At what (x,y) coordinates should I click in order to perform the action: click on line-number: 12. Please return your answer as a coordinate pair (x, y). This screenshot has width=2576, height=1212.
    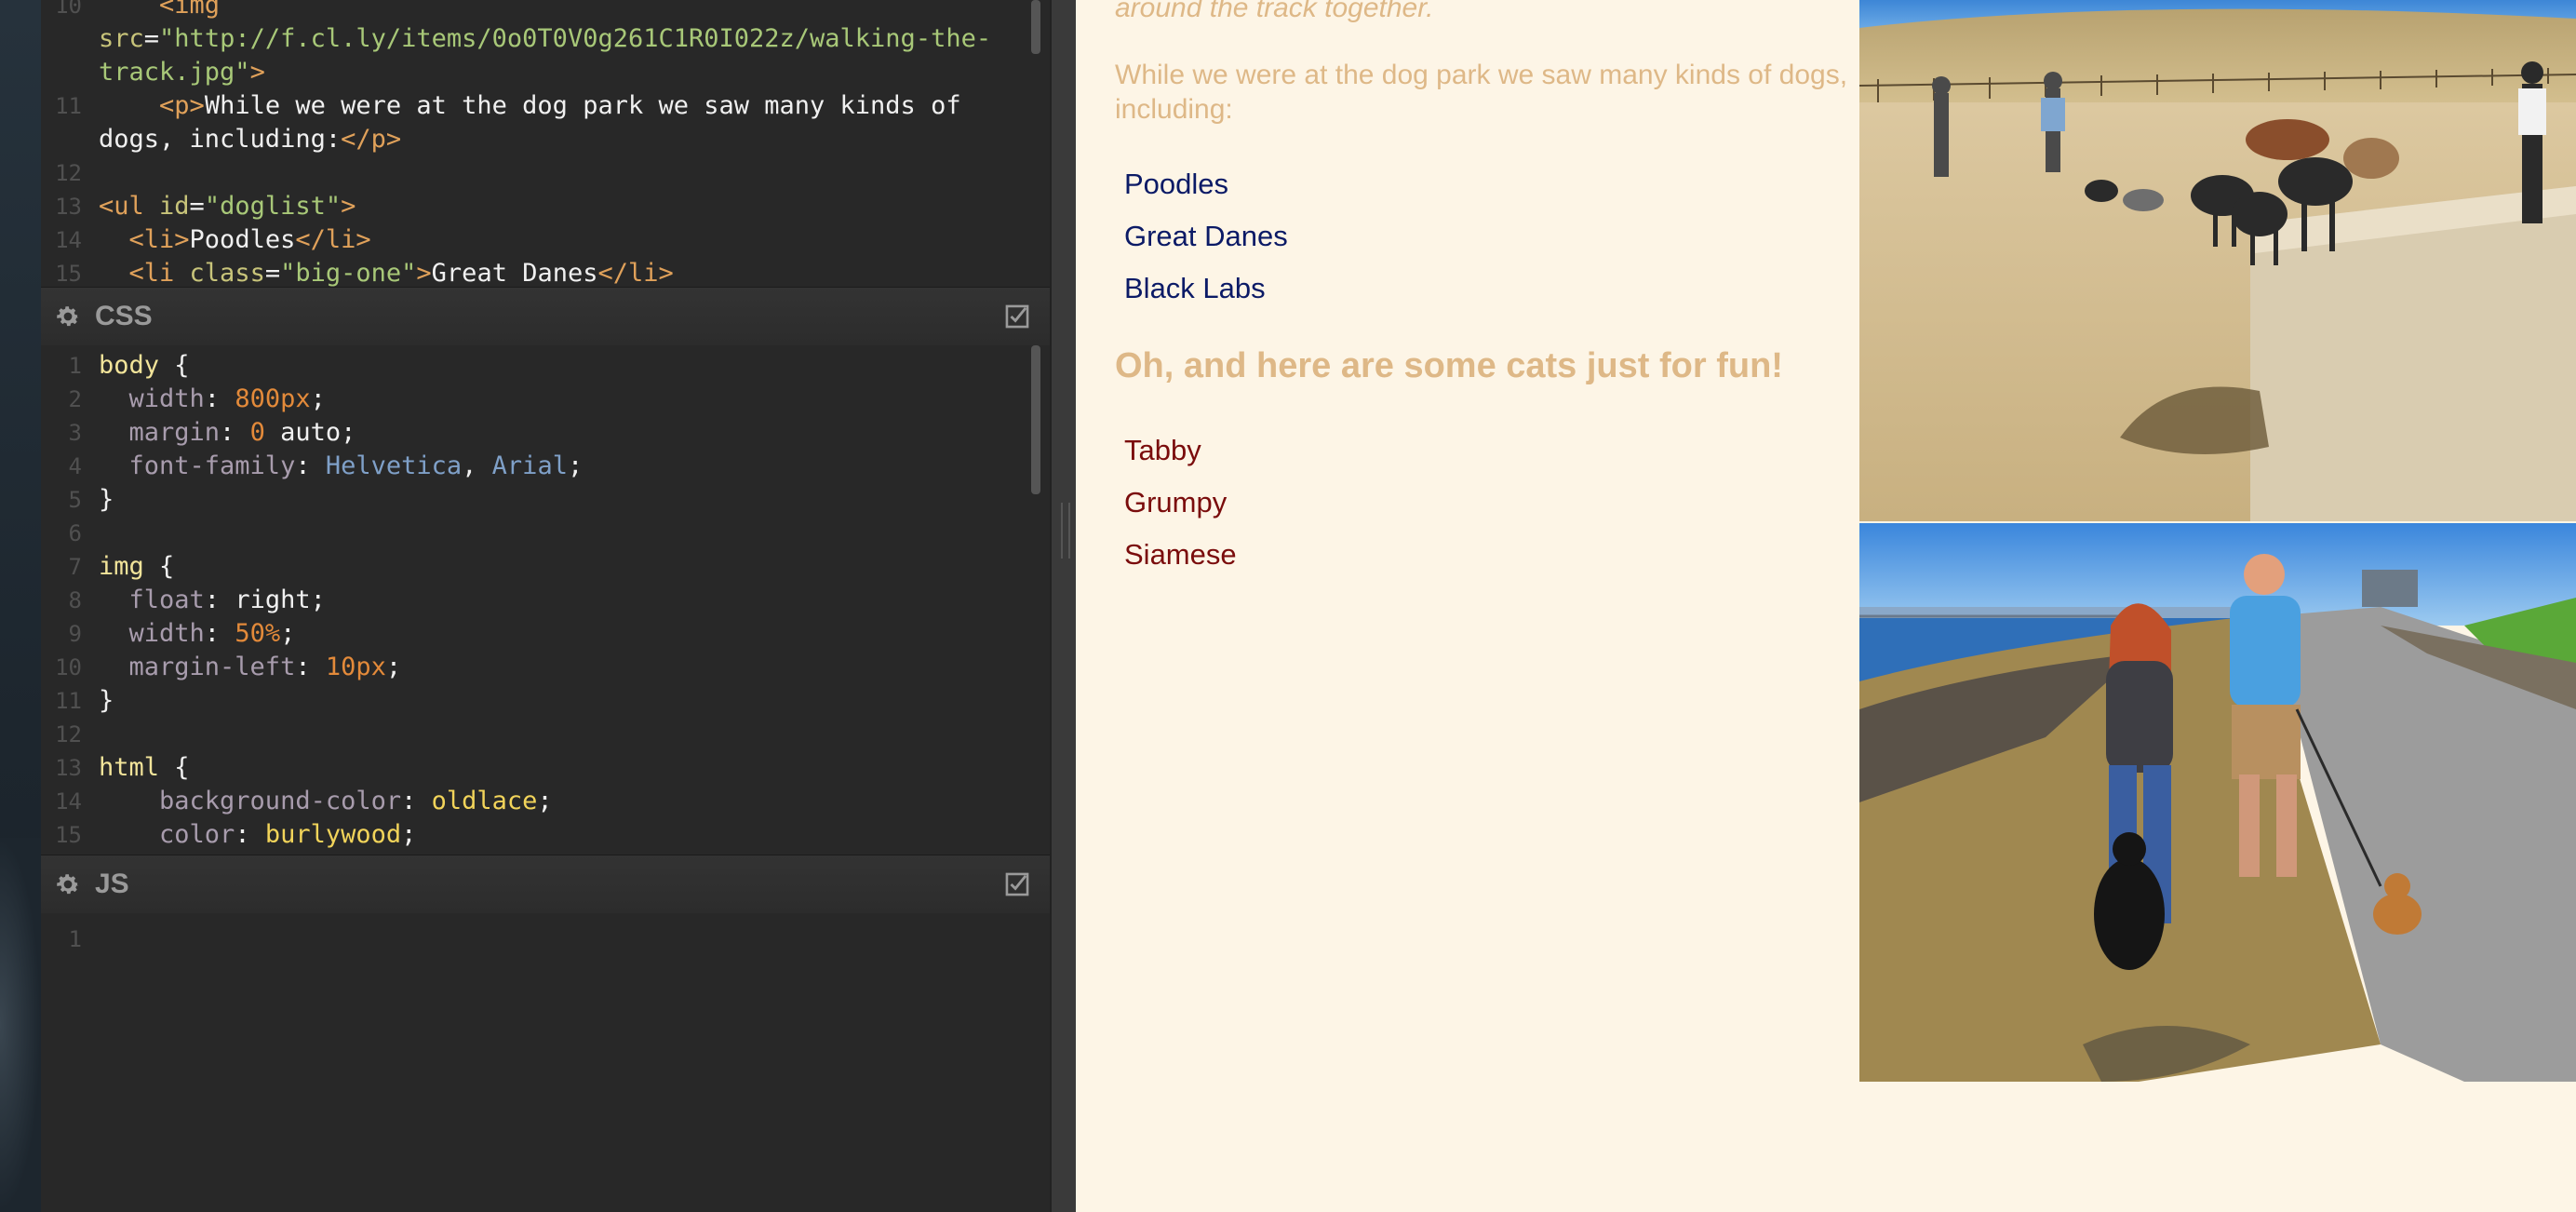
    Looking at the image, I should click on (68, 173).